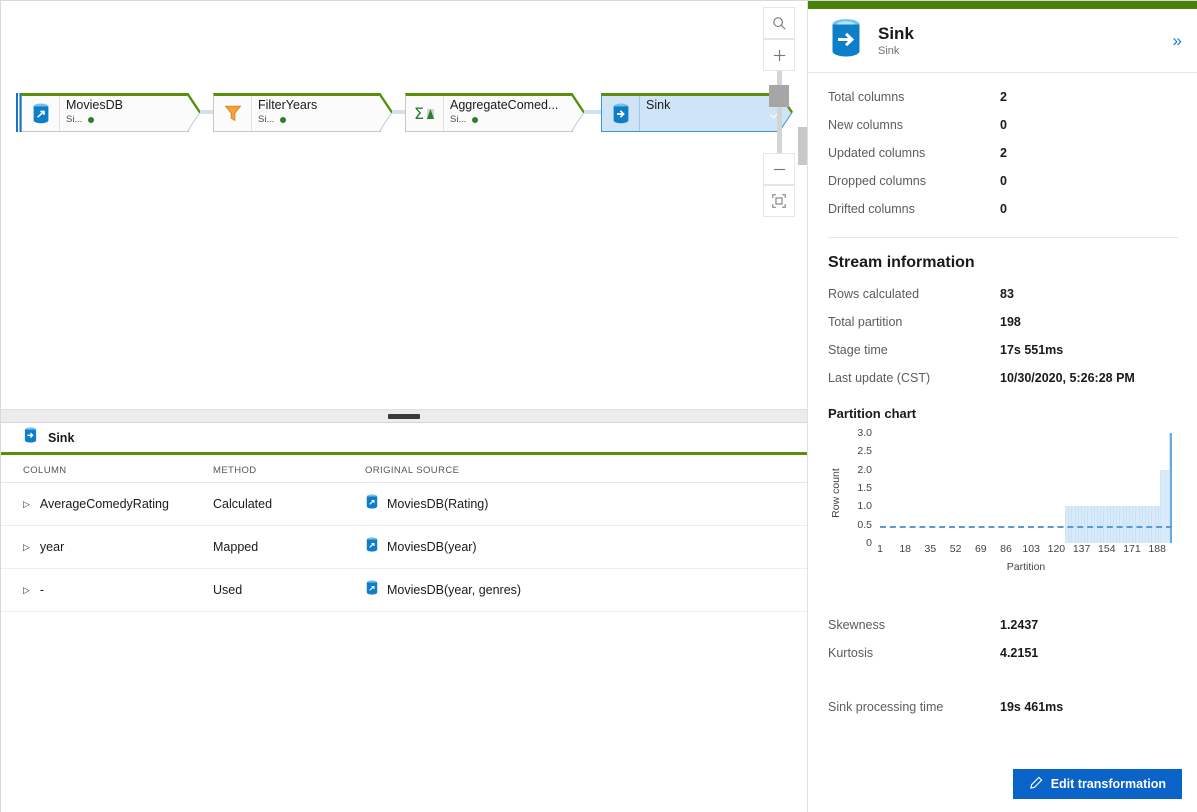 The image size is (1197, 812). What do you see at coordinates (864, 451) in the screenshot?
I see `chart-y-tick: 2.5` at bounding box center [864, 451].